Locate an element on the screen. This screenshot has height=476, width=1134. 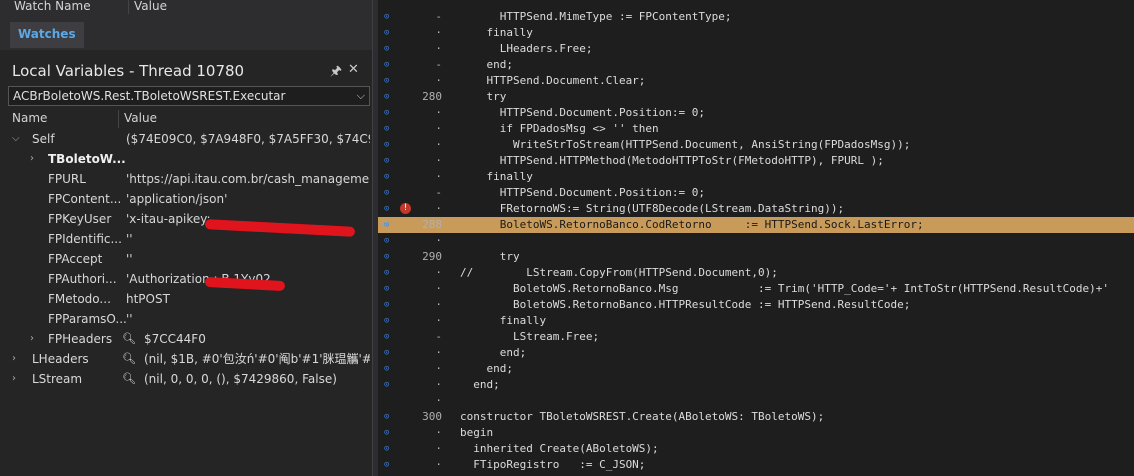
code-line: ⊙ - LStream.Free; is located at coordinates (756, 337).